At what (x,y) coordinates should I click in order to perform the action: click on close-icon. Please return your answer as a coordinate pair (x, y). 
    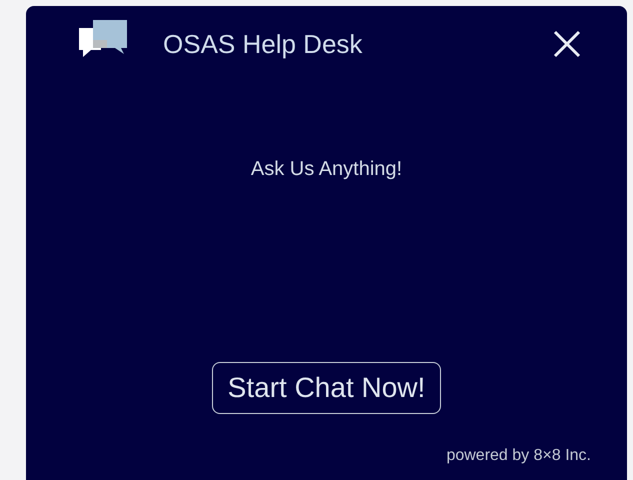
    Looking at the image, I should click on (567, 44).